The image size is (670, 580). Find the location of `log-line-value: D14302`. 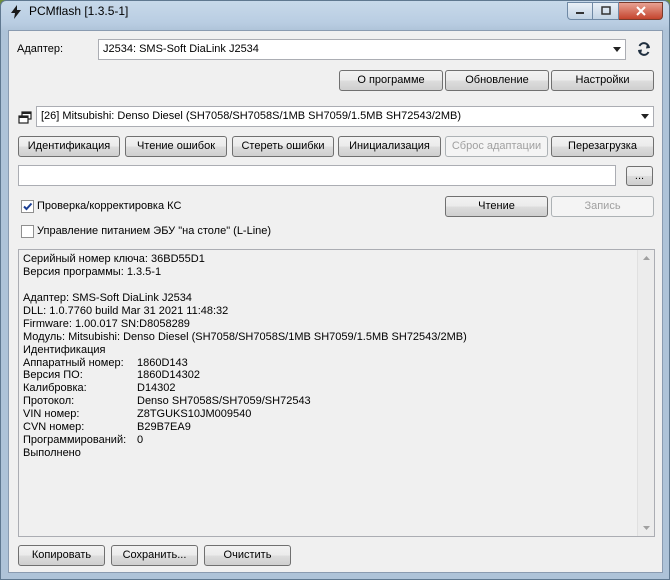

log-line-value: D14302 is located at coordinates (156, 388).